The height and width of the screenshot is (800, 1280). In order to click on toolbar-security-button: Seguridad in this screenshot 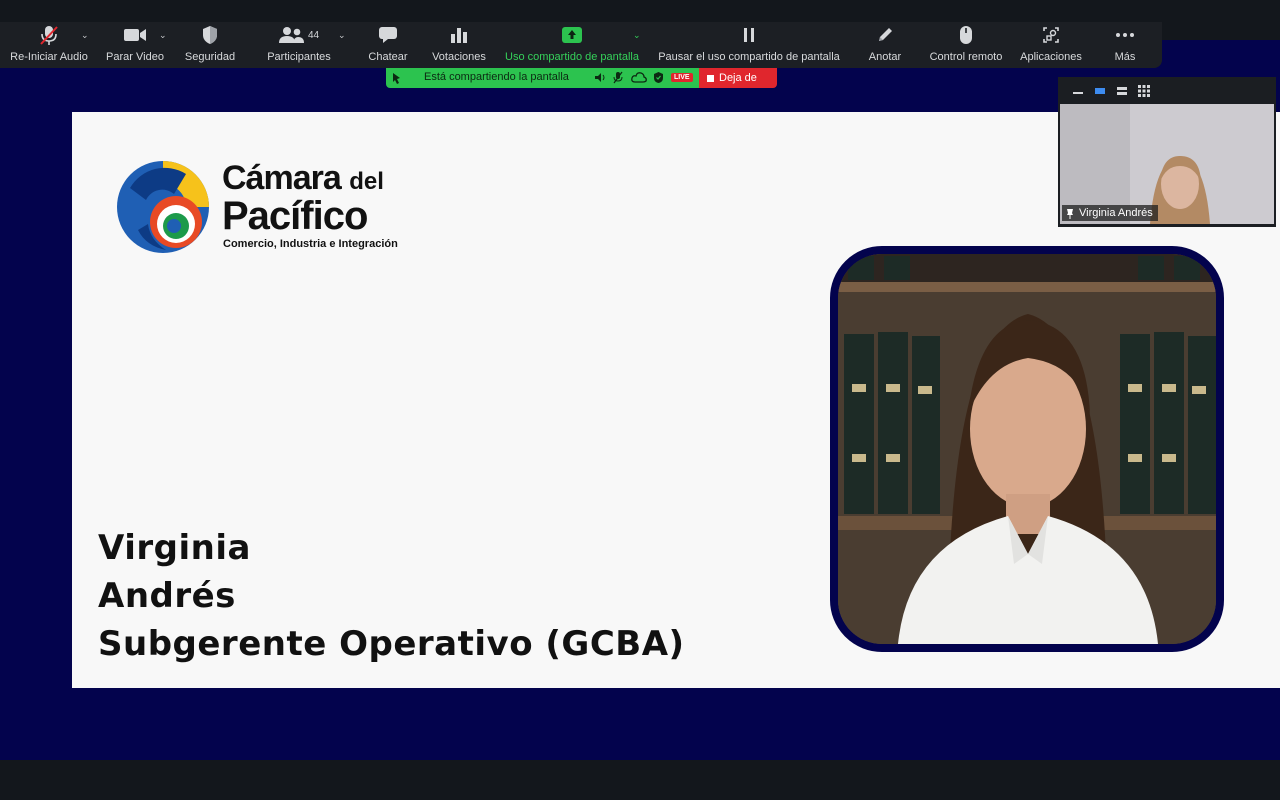, I will do `click(210, 45)`.